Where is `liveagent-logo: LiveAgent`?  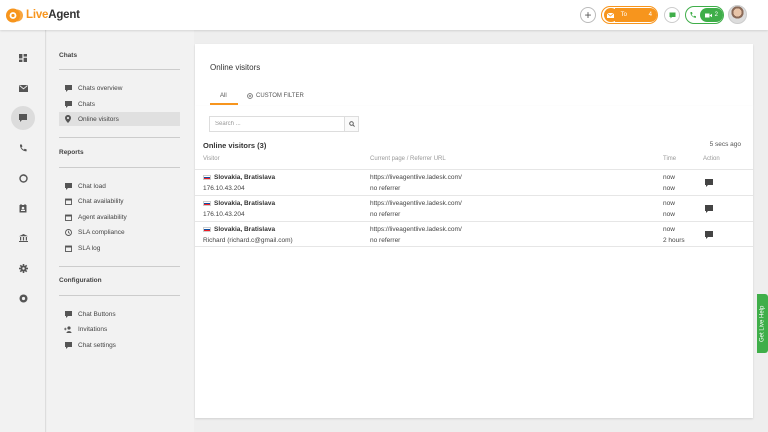 liveagent-logo: LiveAgent is located at coordinates (42, 15).